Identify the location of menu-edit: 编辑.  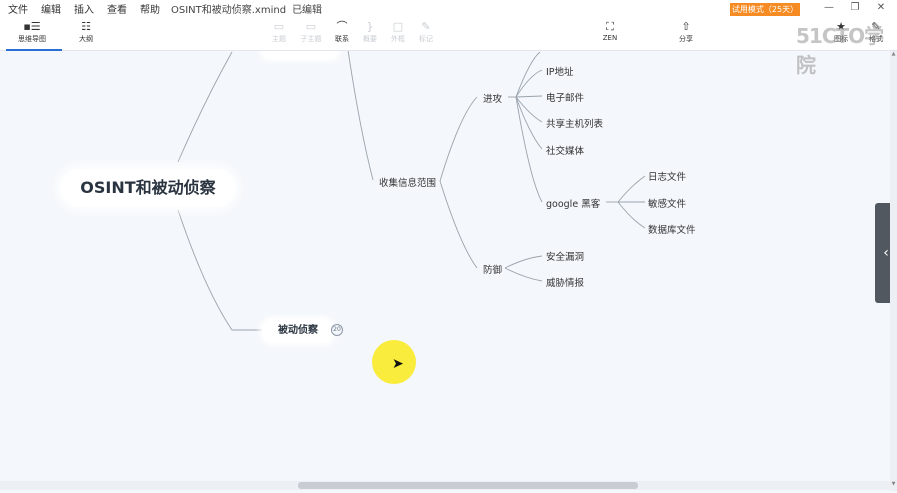
(51, 8).